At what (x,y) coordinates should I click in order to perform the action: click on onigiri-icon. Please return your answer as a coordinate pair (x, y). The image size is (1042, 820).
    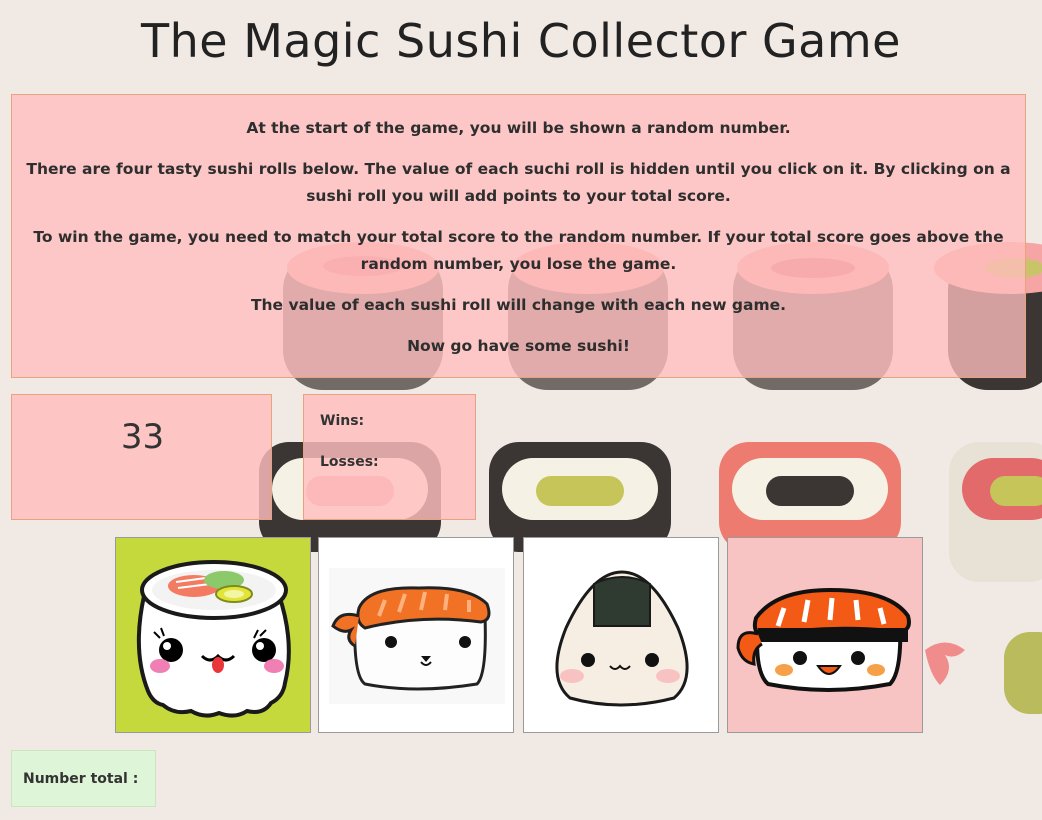
    Looking at the image, I should click on (622, 638).